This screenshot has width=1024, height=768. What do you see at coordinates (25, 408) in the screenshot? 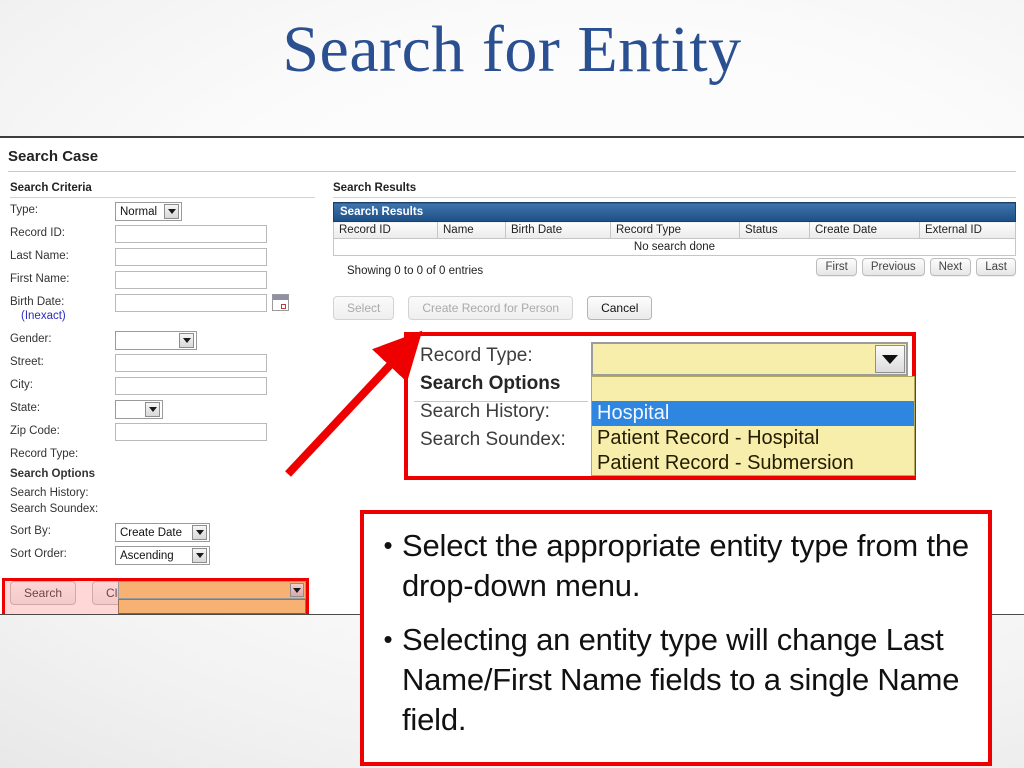
I see `field-label-state: State:` at bounding box center [25, 408].